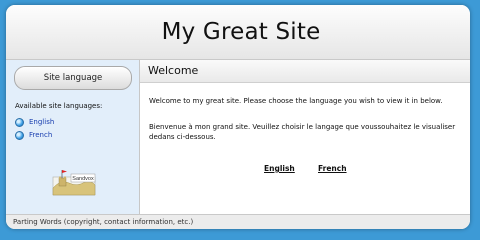 This screenshot has height=240, width=480. What do you see at coordinates (332, 168) in the screenshot?
I see `french-link: French` at bounding box center [332, 168].